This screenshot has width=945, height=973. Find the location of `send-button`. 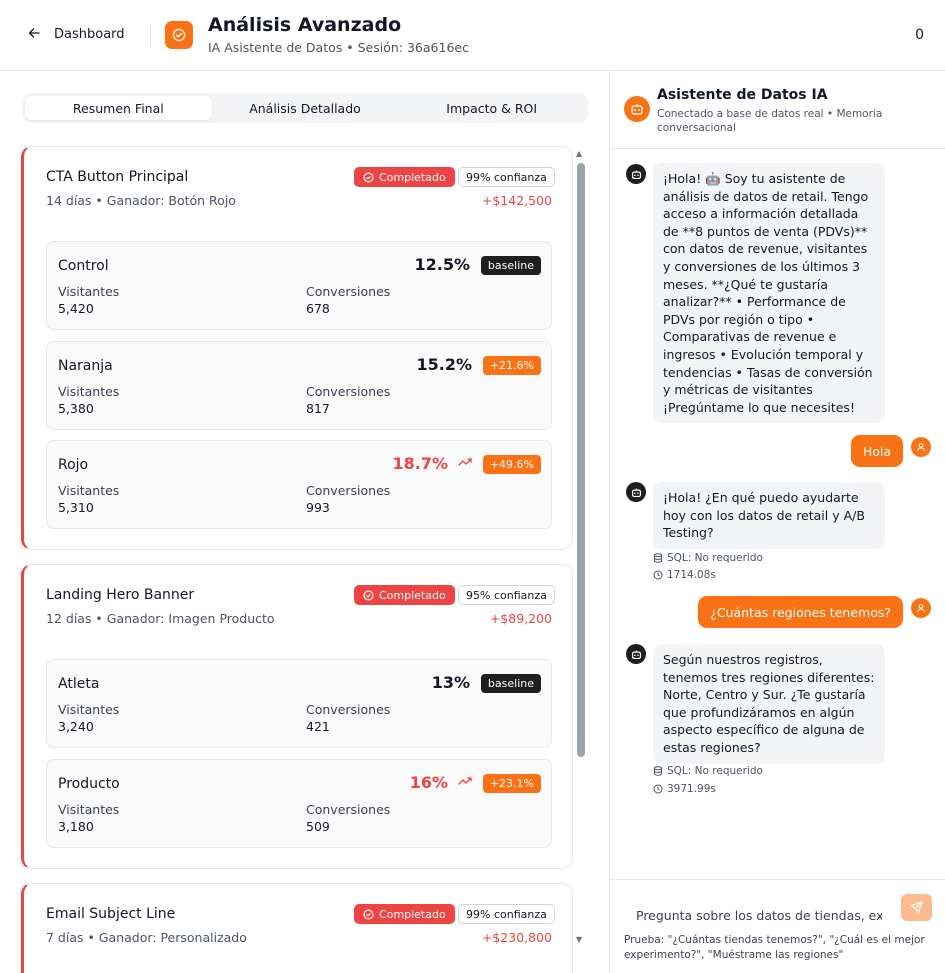

send-button is located at coordinates (916, 907).